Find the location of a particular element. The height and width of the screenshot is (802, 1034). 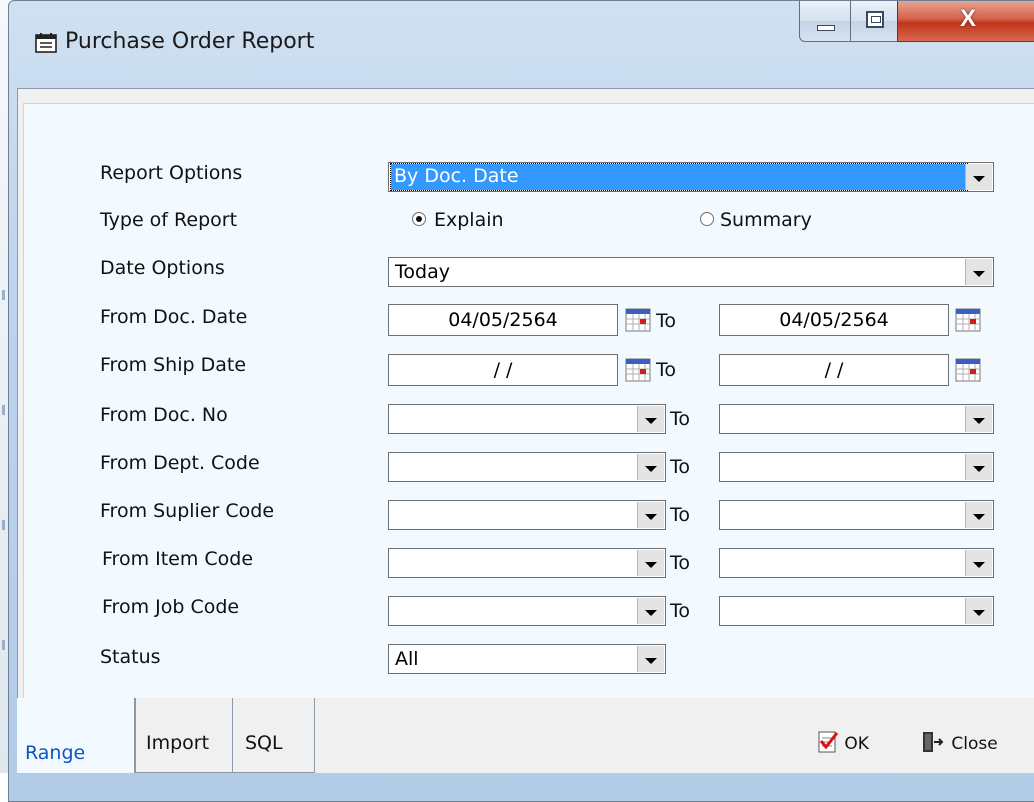

type-of-report-label: Type of Report is located at coordinates (169, 220).